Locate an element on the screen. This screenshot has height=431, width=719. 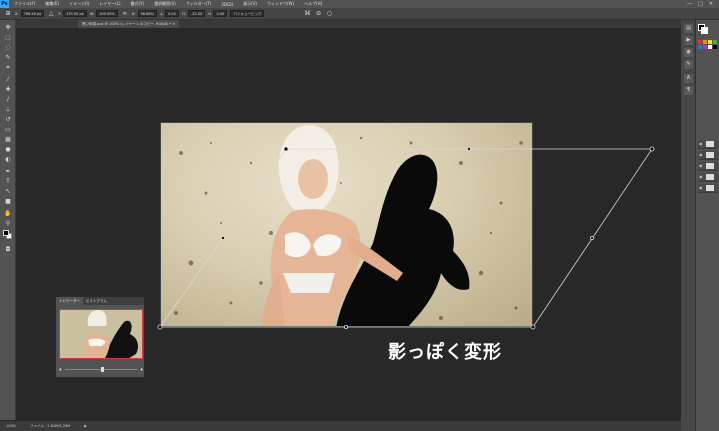
menu-layer: レイヤー(L) is located at coordinates (109, 4).